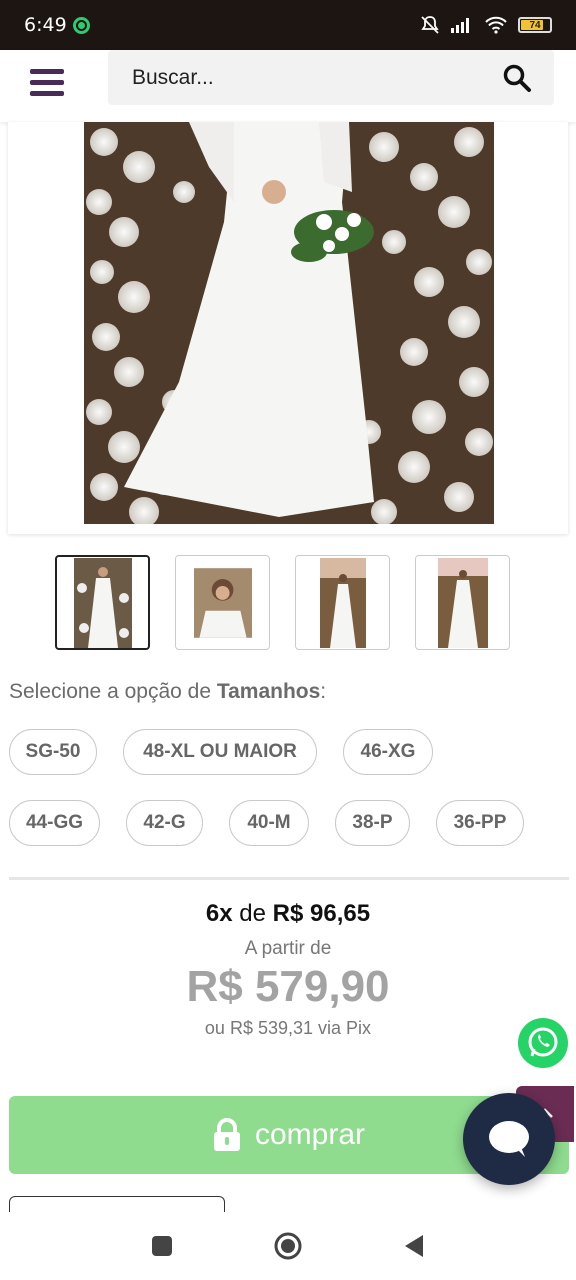  What do you see at coordinates (164, 823) in the screenshot?
I see `size-option: 42-G` at bounding box center [164, 823].